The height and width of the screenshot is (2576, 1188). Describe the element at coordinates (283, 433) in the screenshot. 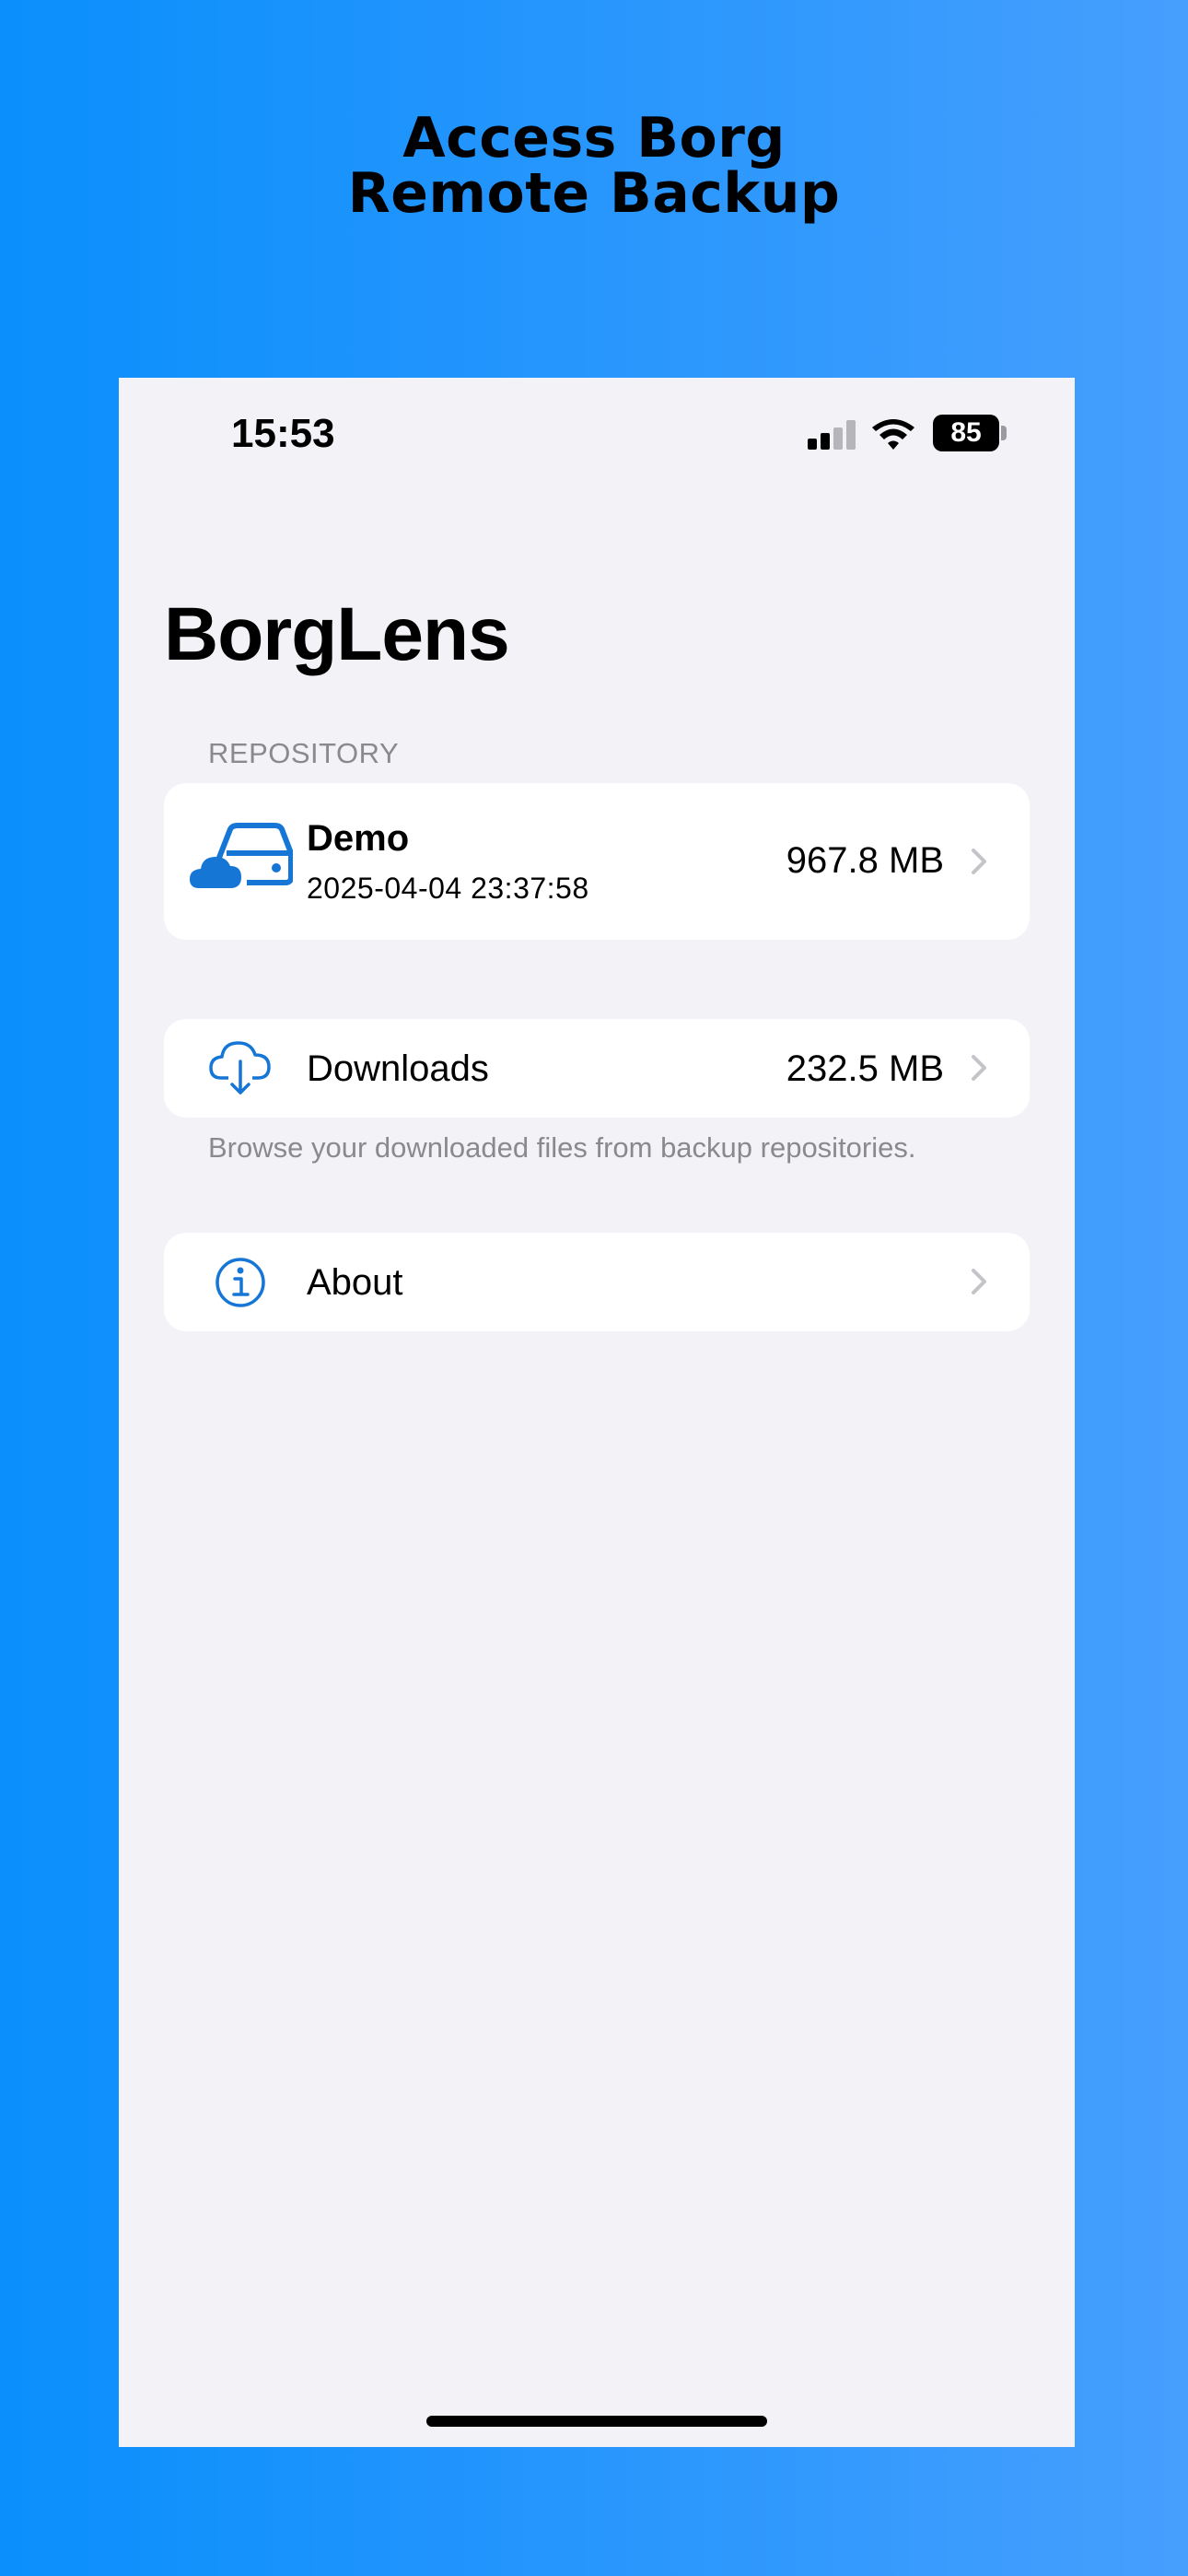

I see `status-bar-time: 15:53` at that location.